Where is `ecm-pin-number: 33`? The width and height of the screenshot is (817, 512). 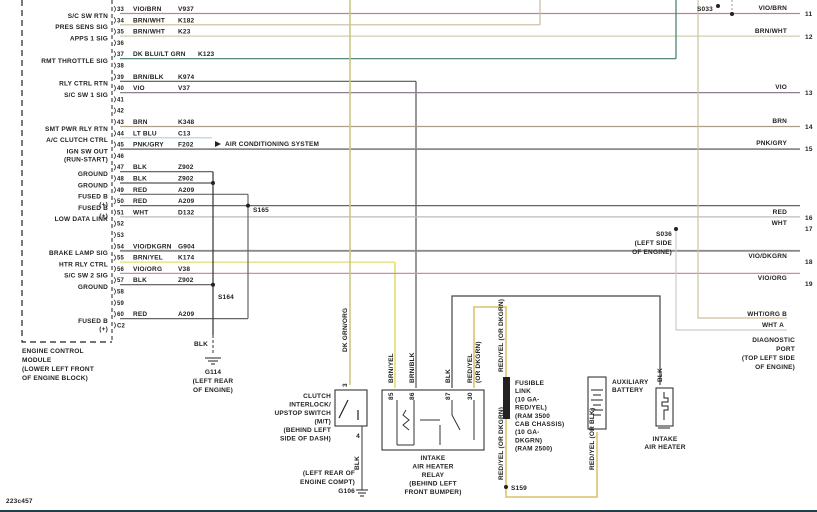
ecm-pin-number: 33 is located at coordinates (121, 10).